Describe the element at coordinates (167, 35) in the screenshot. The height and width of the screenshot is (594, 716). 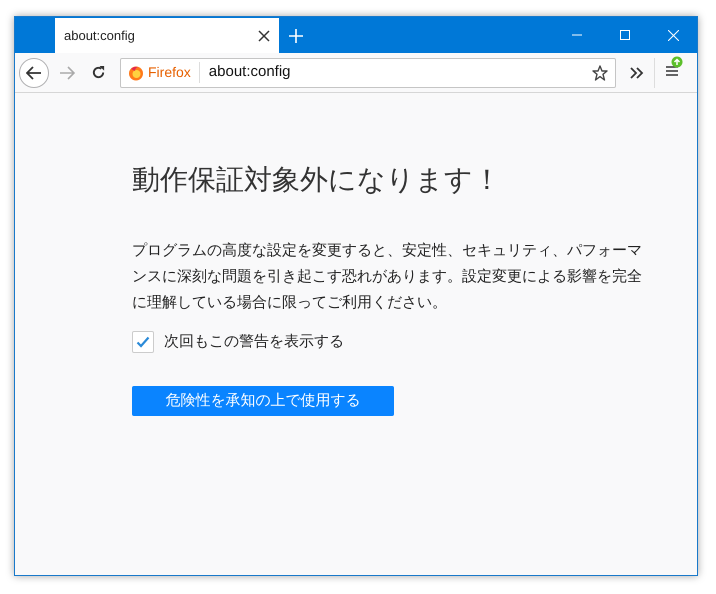
I see `browser-tab: about:config` at that location.